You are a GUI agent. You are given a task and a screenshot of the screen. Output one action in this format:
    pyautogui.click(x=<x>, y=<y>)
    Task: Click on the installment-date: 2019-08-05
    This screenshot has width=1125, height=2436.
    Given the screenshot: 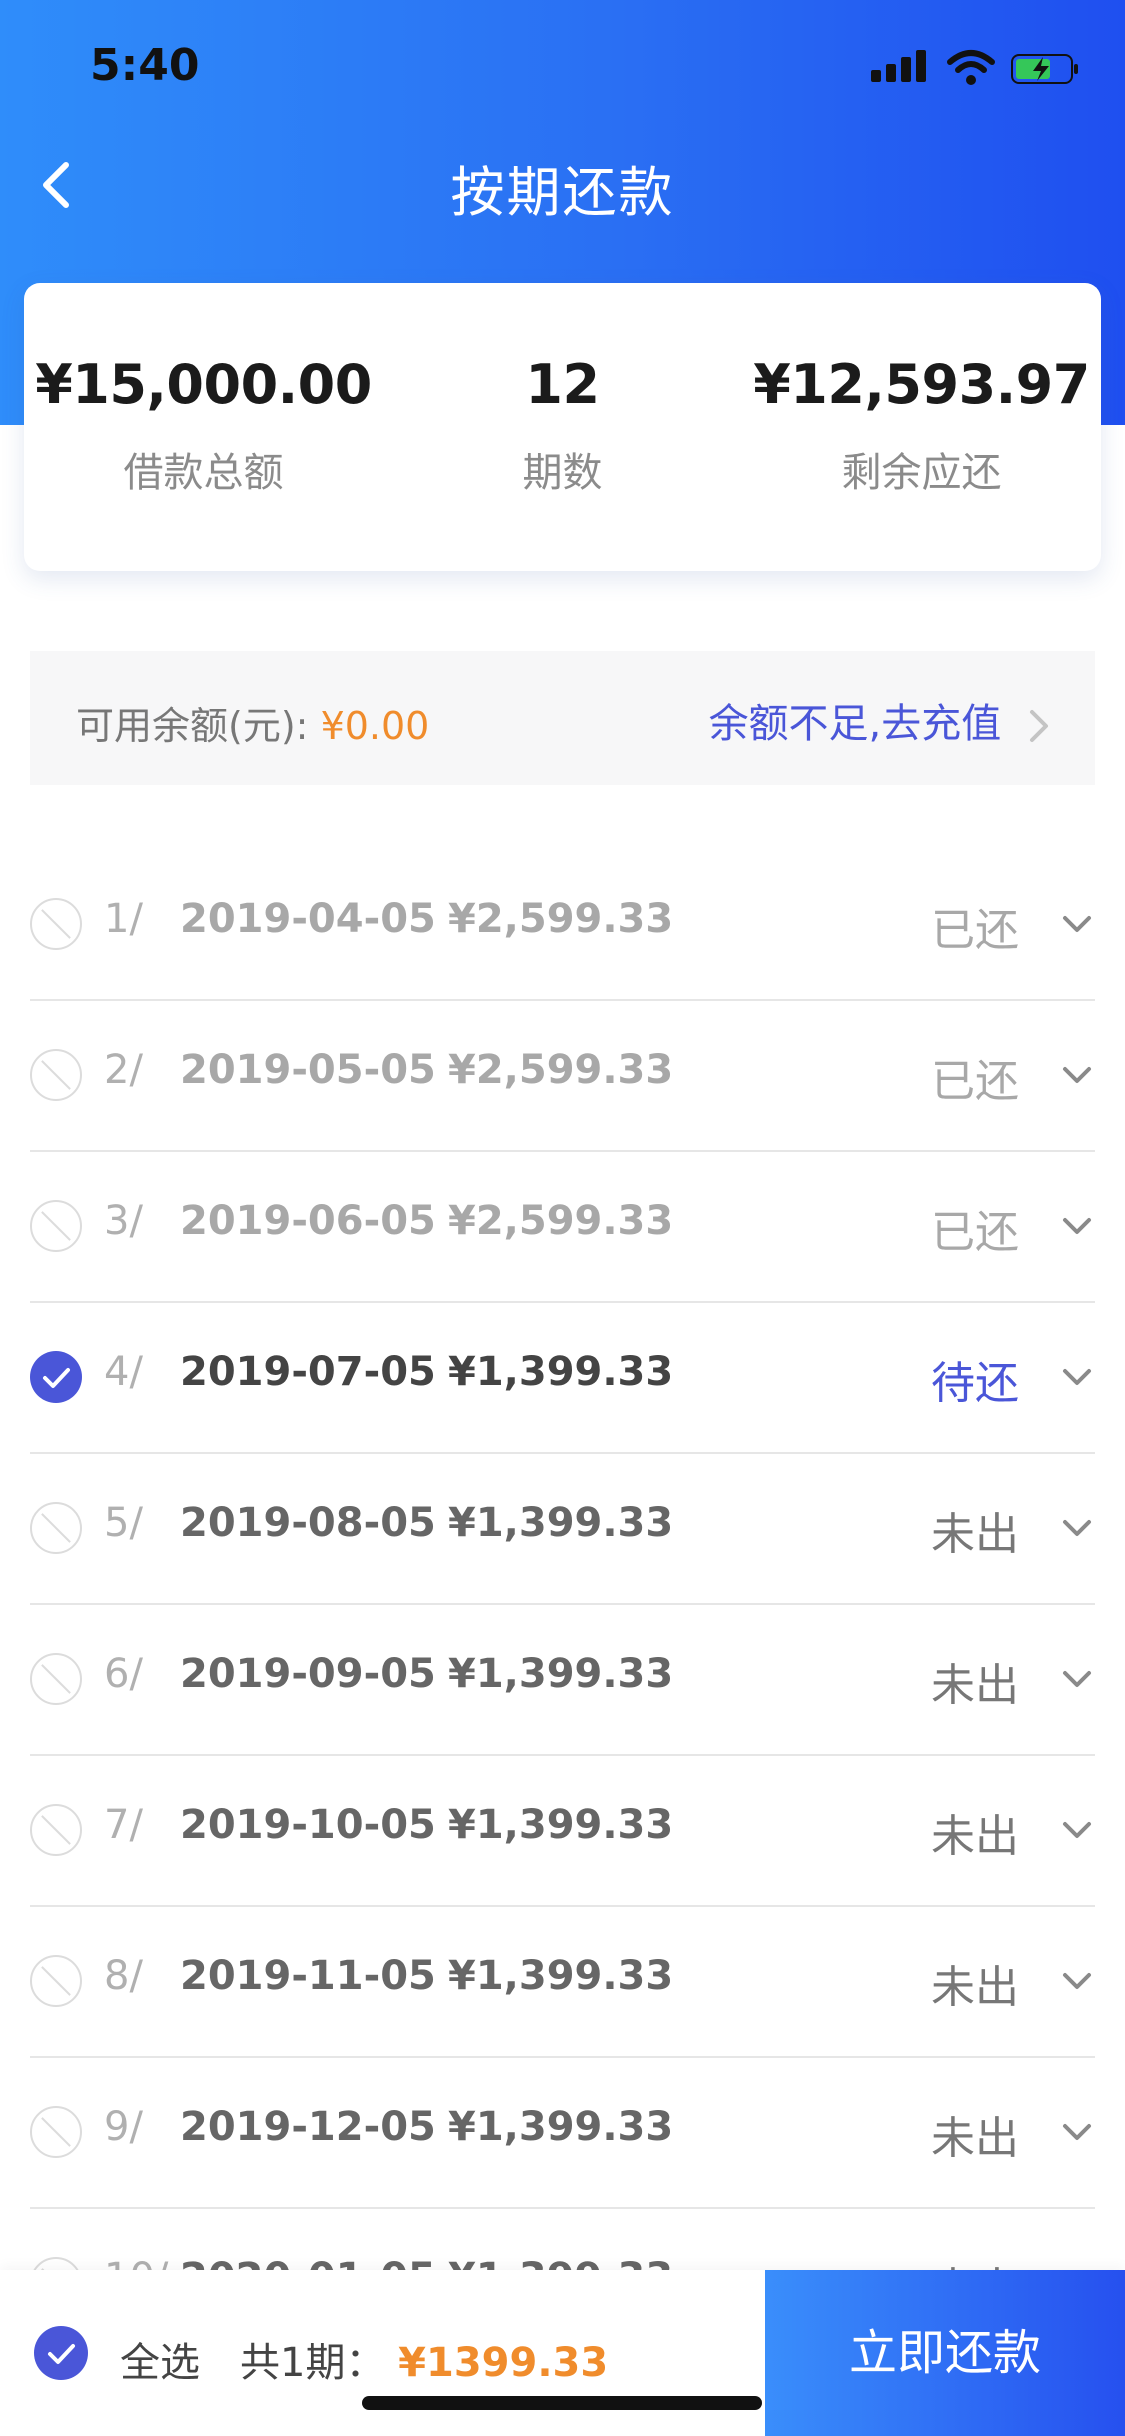 What is the action you would take?
    pyautogui.click(x=308, y=1523)
    